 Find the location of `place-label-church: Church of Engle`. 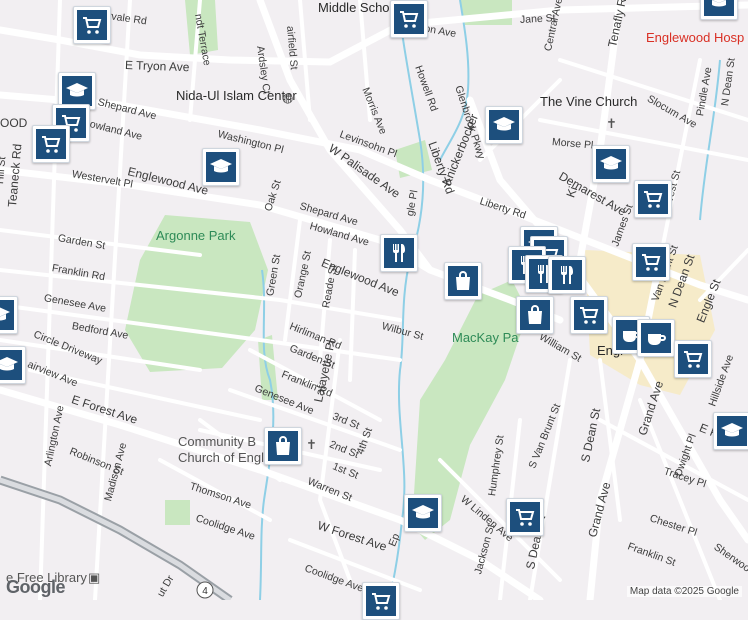

place-label-church: Church of Engle is located at coordinates (224, 457).